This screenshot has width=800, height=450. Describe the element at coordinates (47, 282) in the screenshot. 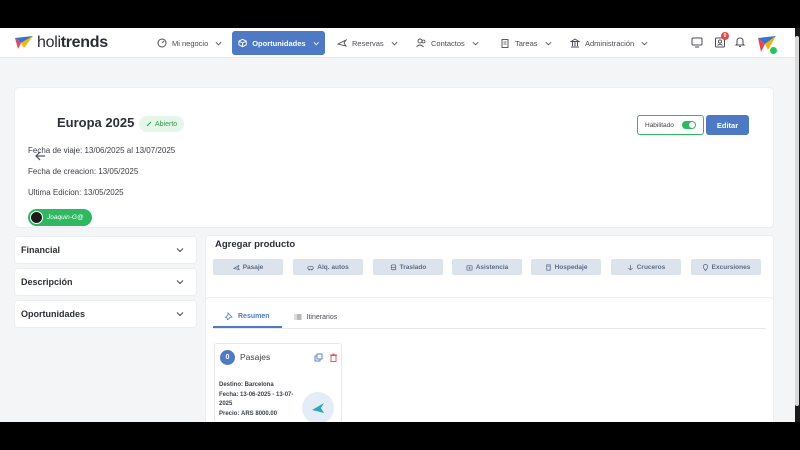

I see `accordion-label: Descripción` at that location.